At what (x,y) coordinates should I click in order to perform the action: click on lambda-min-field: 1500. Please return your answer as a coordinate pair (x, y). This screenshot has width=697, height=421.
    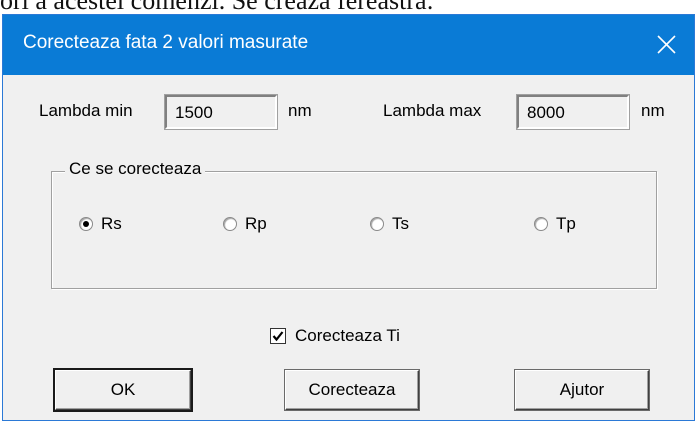
    Looking at the image, I should click on (221, 112).